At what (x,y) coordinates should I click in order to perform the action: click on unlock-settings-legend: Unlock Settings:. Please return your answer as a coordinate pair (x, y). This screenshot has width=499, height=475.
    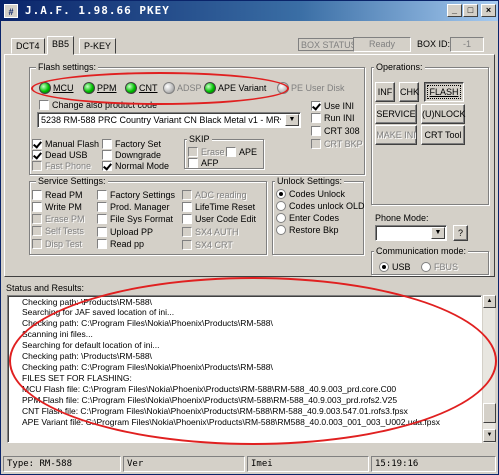
    Looking at the image, I should click on (310, 181).